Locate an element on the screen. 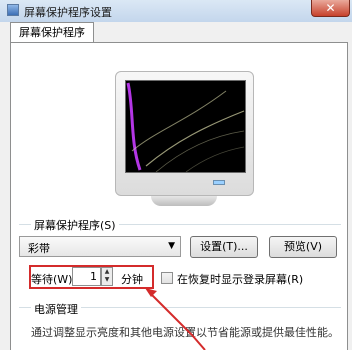  window-icon is located at coordinates (13, 10).